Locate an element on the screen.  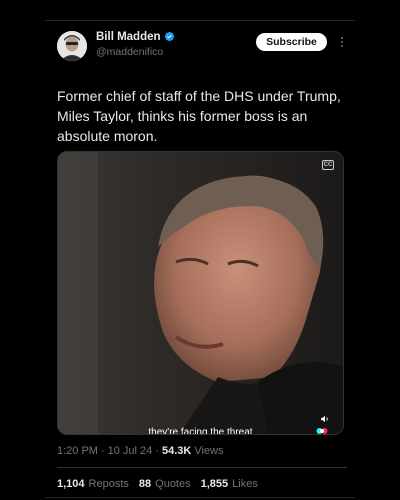
tweet-header: Bill Madden @maddenifico Subscribe is located at coordinates (202, 51).